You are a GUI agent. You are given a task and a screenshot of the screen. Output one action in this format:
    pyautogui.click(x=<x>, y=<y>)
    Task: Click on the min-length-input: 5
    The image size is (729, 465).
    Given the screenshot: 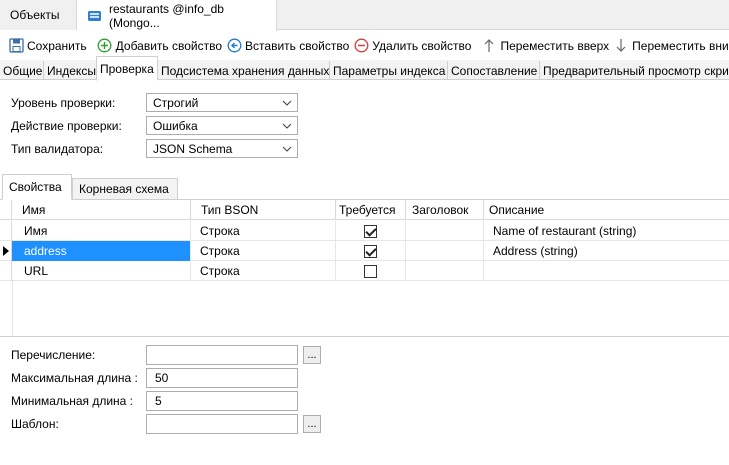 What is the action you would take?
    pyautogui.click(x=222, y=401)
    